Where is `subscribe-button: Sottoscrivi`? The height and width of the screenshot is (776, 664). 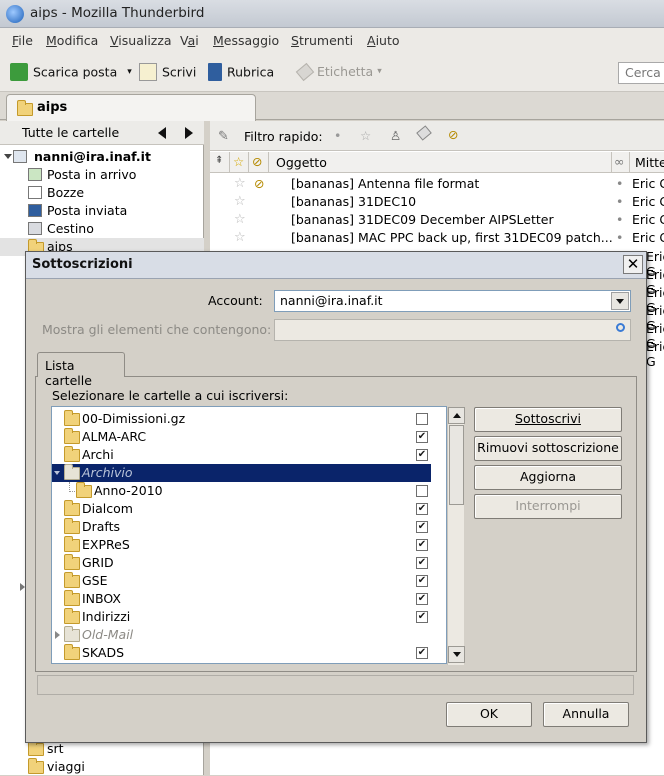 subscribe-button: Sottoscrivi is located at coordinates (548, 419).